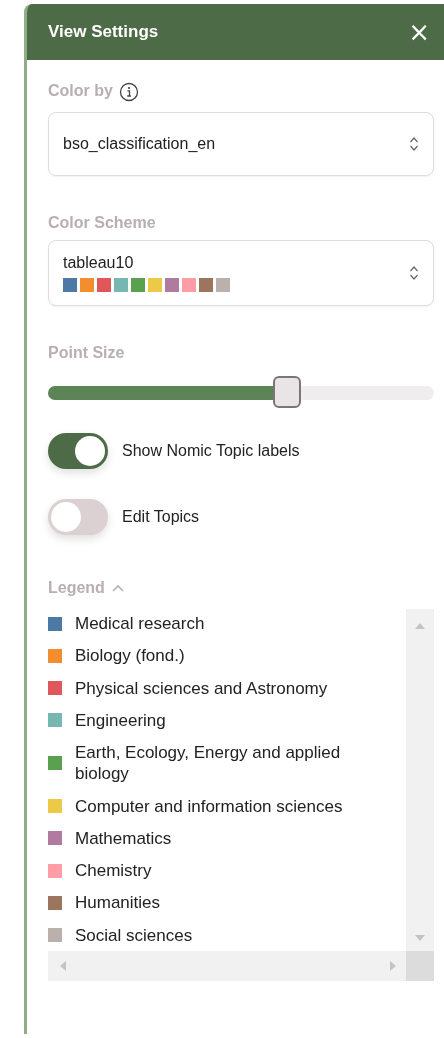 Image resolution: width=444 pixels, height=1038 pixels. Describe the element at coordinates (202, 688) in the screenshot. I see `legend-label: Physical sciences and Astronomy` at that location.